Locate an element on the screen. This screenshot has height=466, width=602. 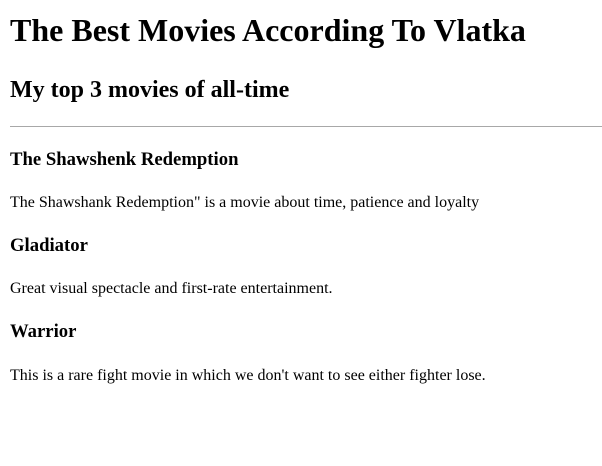
page-title: The Best Movies According To Vlatka is located at coordinates (268, 30).